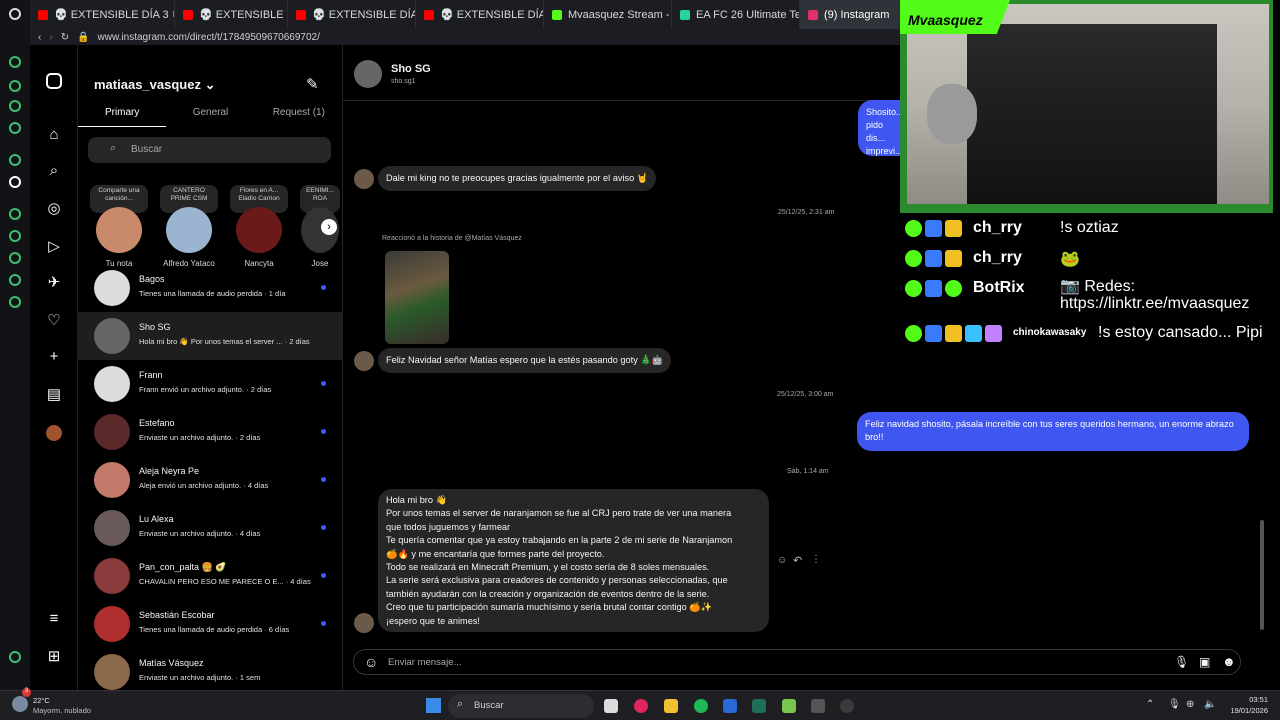  I want to click on notifications-icon: ♡, so click(54, 321).